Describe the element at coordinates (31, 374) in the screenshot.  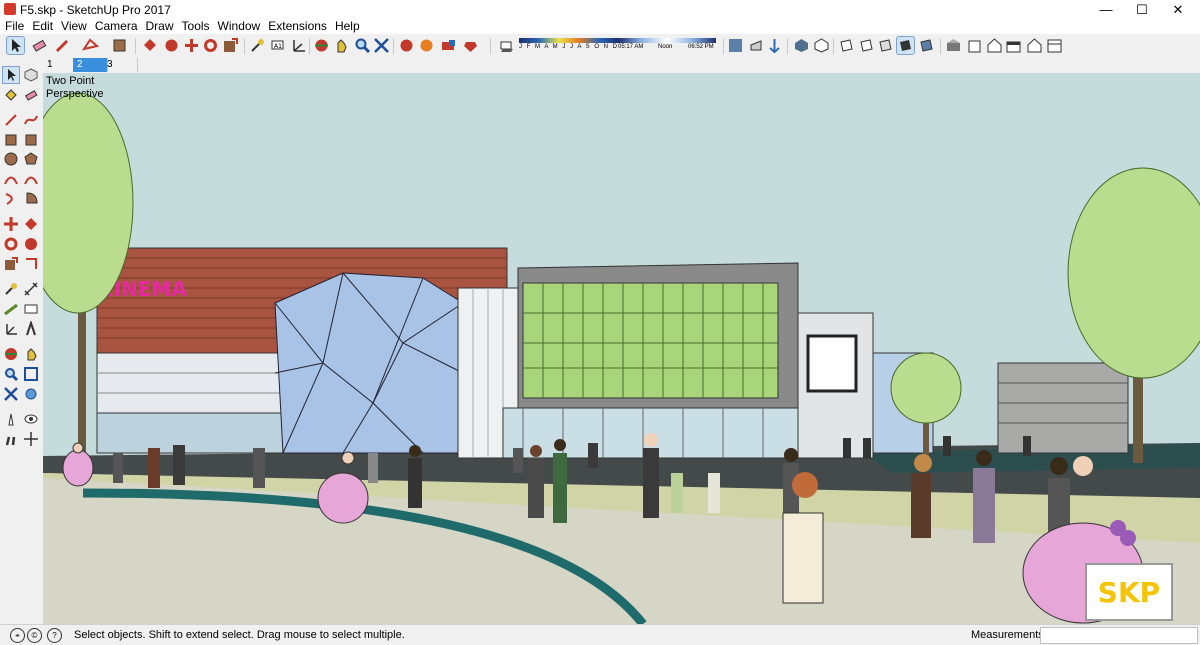
I see `zoom-window-icon` at that location.